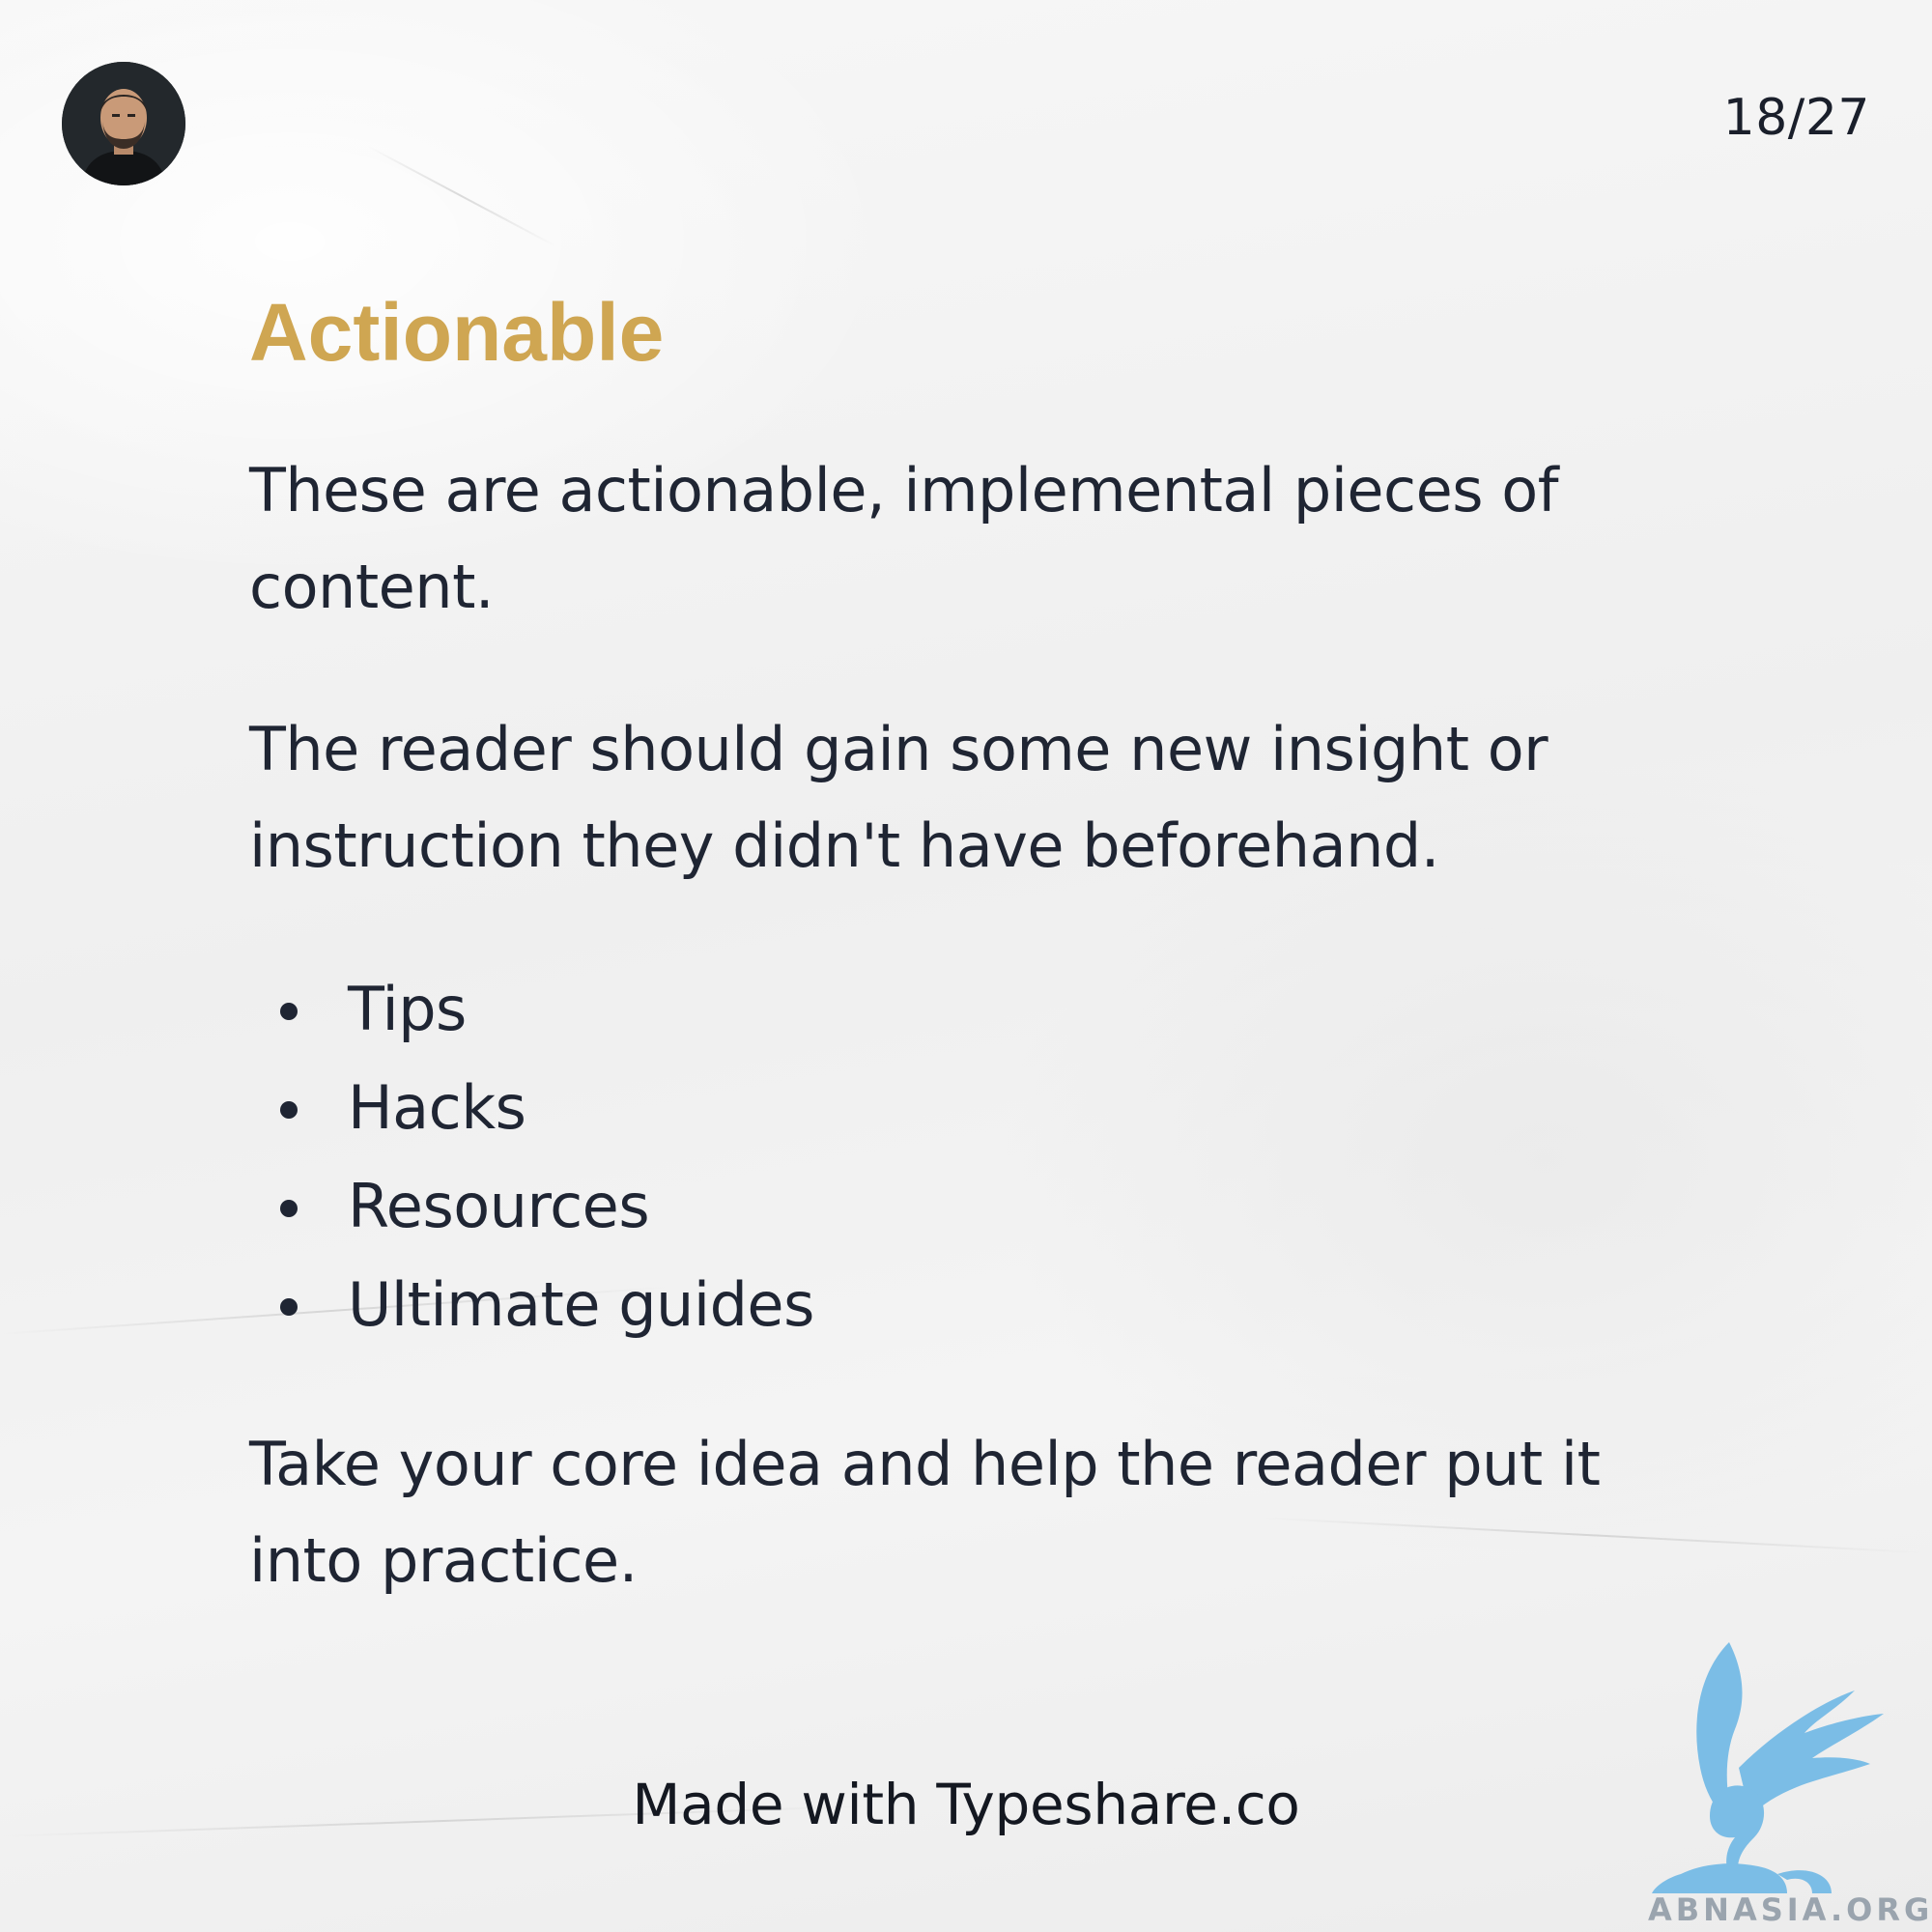 This screenshot has width=1932, height=1932. I want to click on avatar, so click(123, 123).